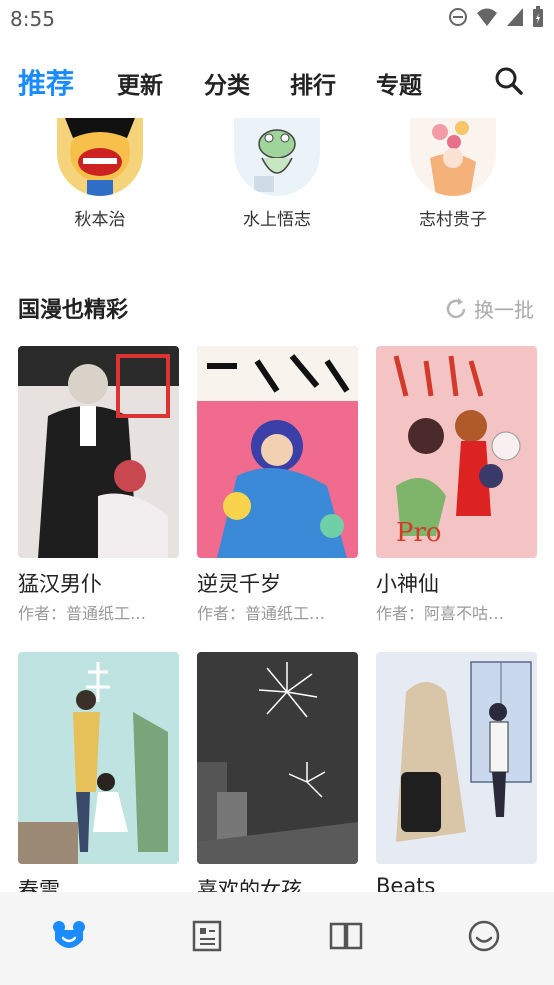  Describe the element at coordinates (60, 584) in the screenshot. I see `comic-title: 猛汉男仆` at that location.